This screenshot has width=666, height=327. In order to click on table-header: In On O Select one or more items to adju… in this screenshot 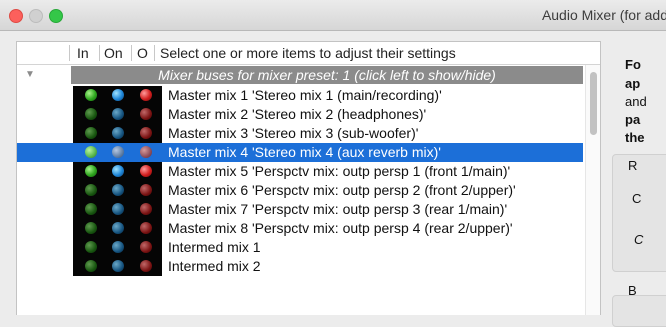, I will do `click(308, 53)`.